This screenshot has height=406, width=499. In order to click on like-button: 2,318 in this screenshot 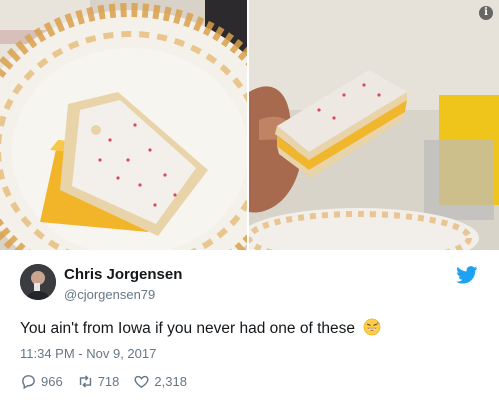, I will do `click(160, 381)`.